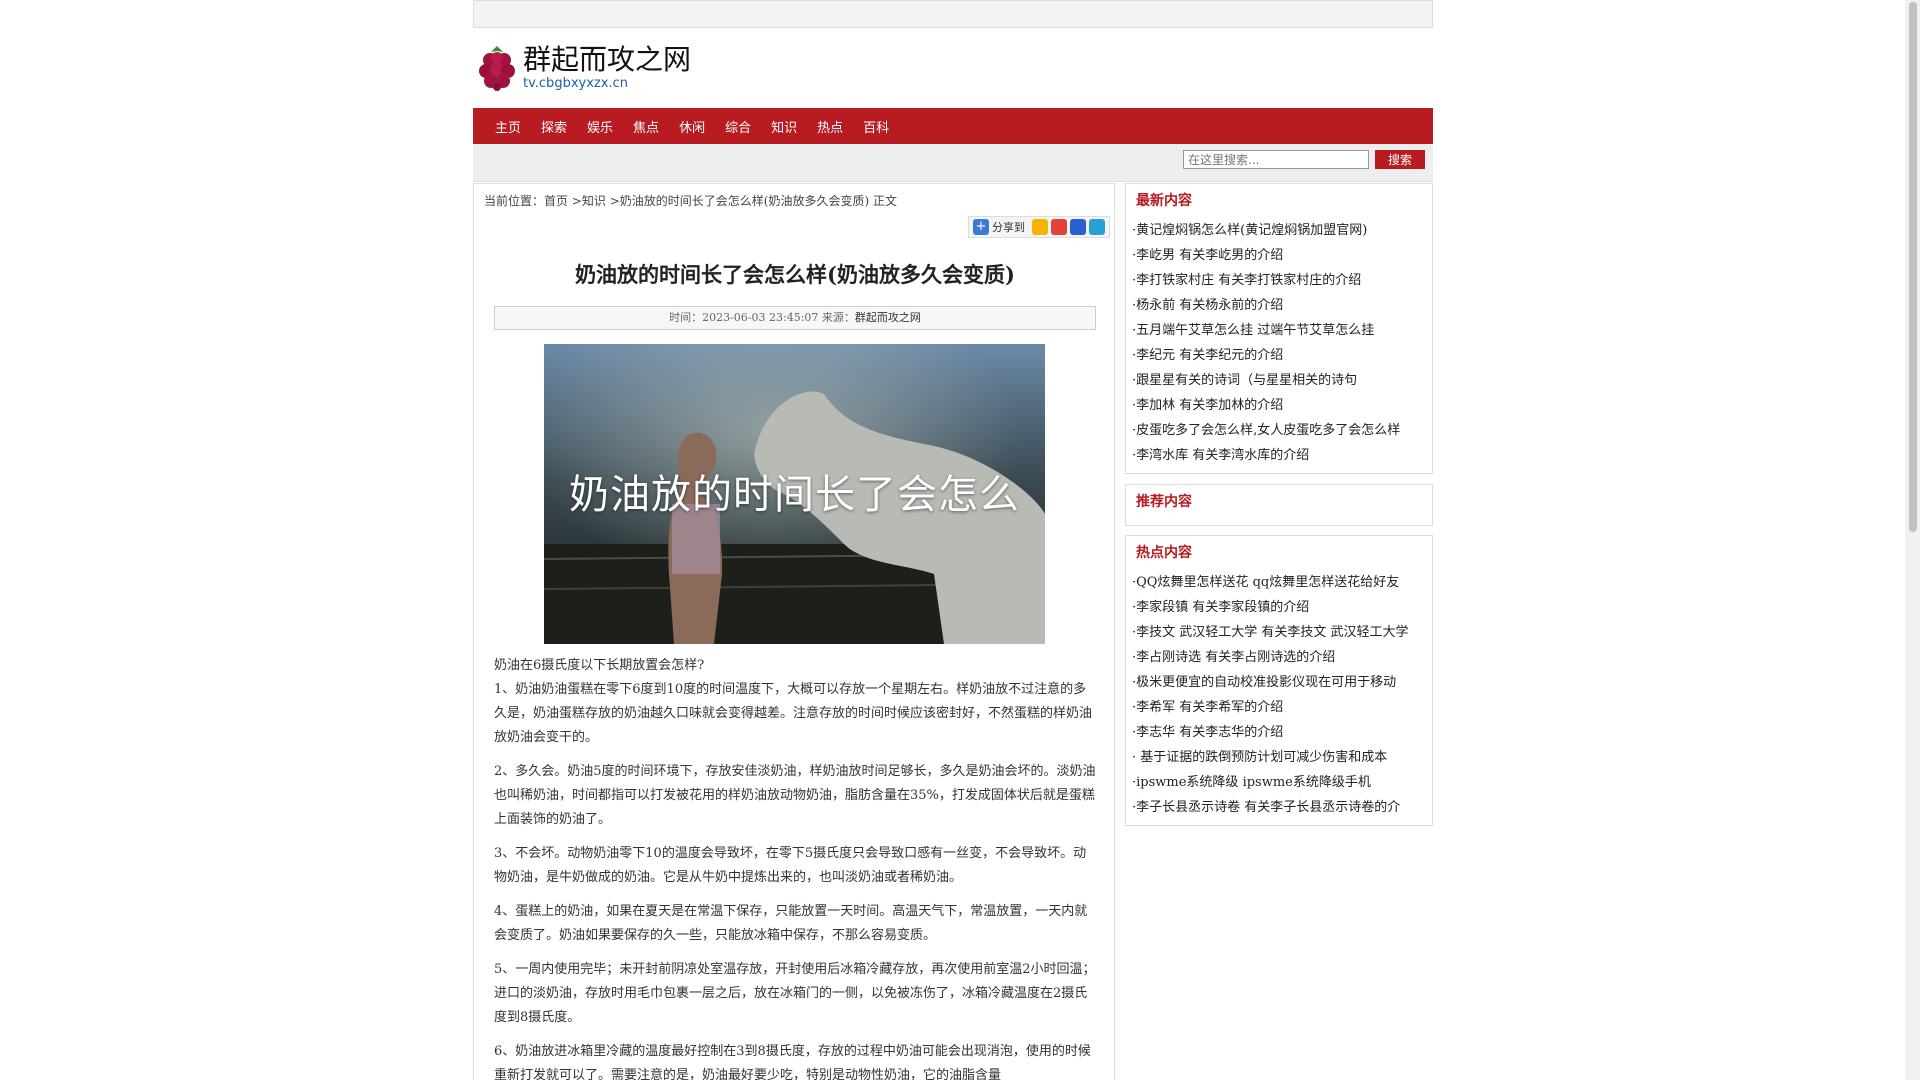 The height and width of the screenshot is (1080, 1920). I want to click on nav-item-encyclopedia: 百科, so click(876, 126).